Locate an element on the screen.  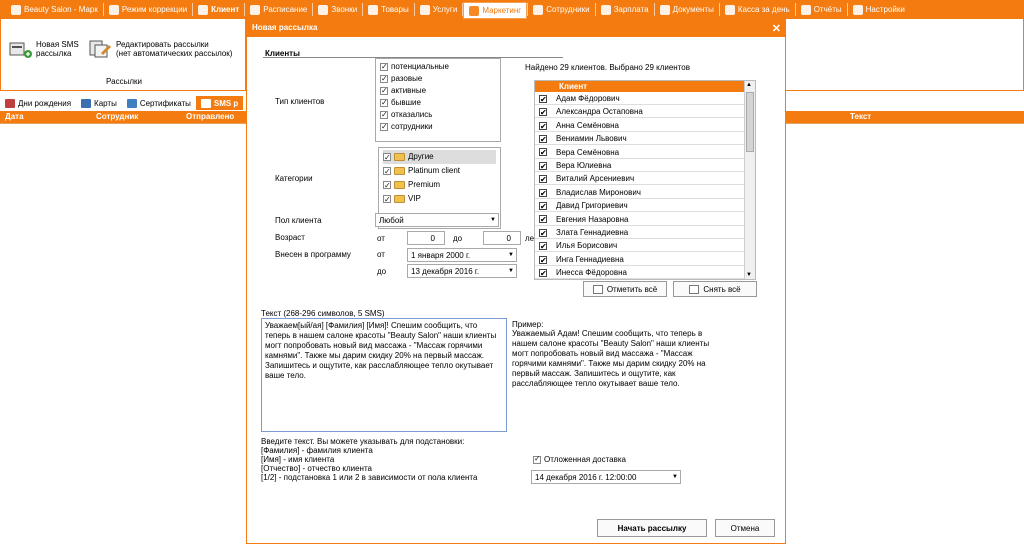
menu-phone: Звонки is located at coordinates (337, 9).